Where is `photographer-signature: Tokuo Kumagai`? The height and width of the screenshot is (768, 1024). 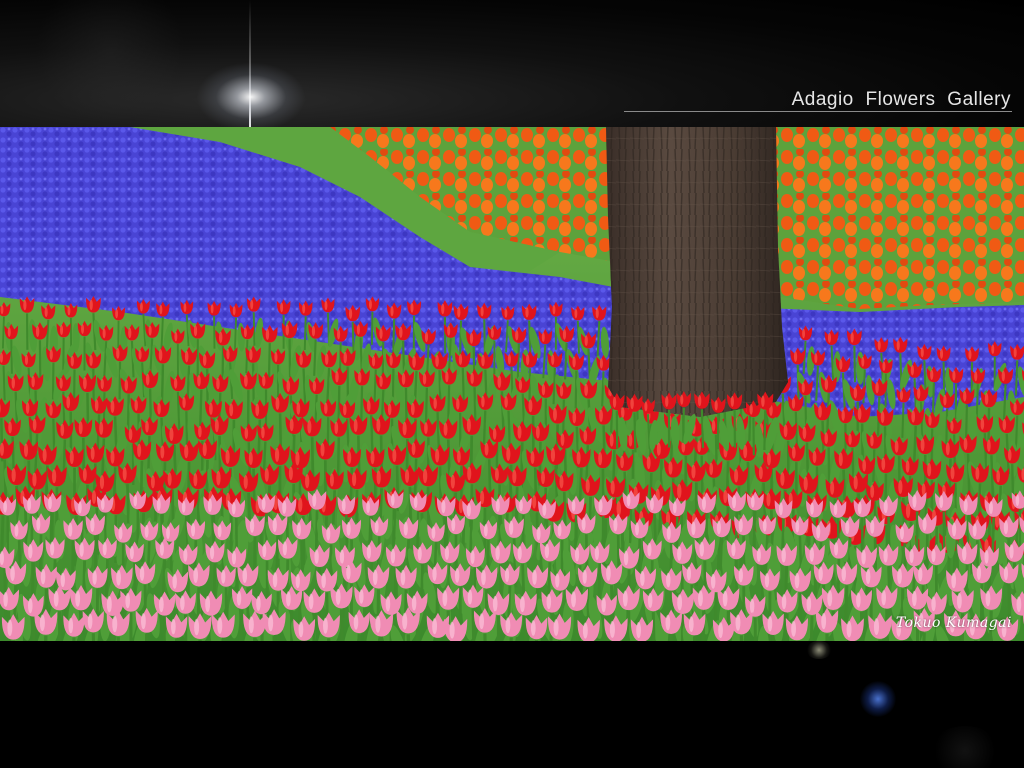
photographer-signature: Tokuo Kumagai is located at coordinates (953, 623).